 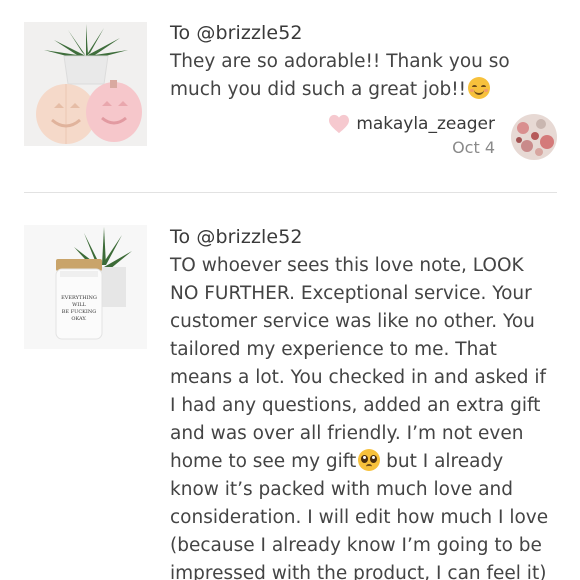 What do you see at coordinates (340, 61) in the screenshot?
I see `message-line: They are so adorable!! Thank you so` at bounding box center [340, 61].